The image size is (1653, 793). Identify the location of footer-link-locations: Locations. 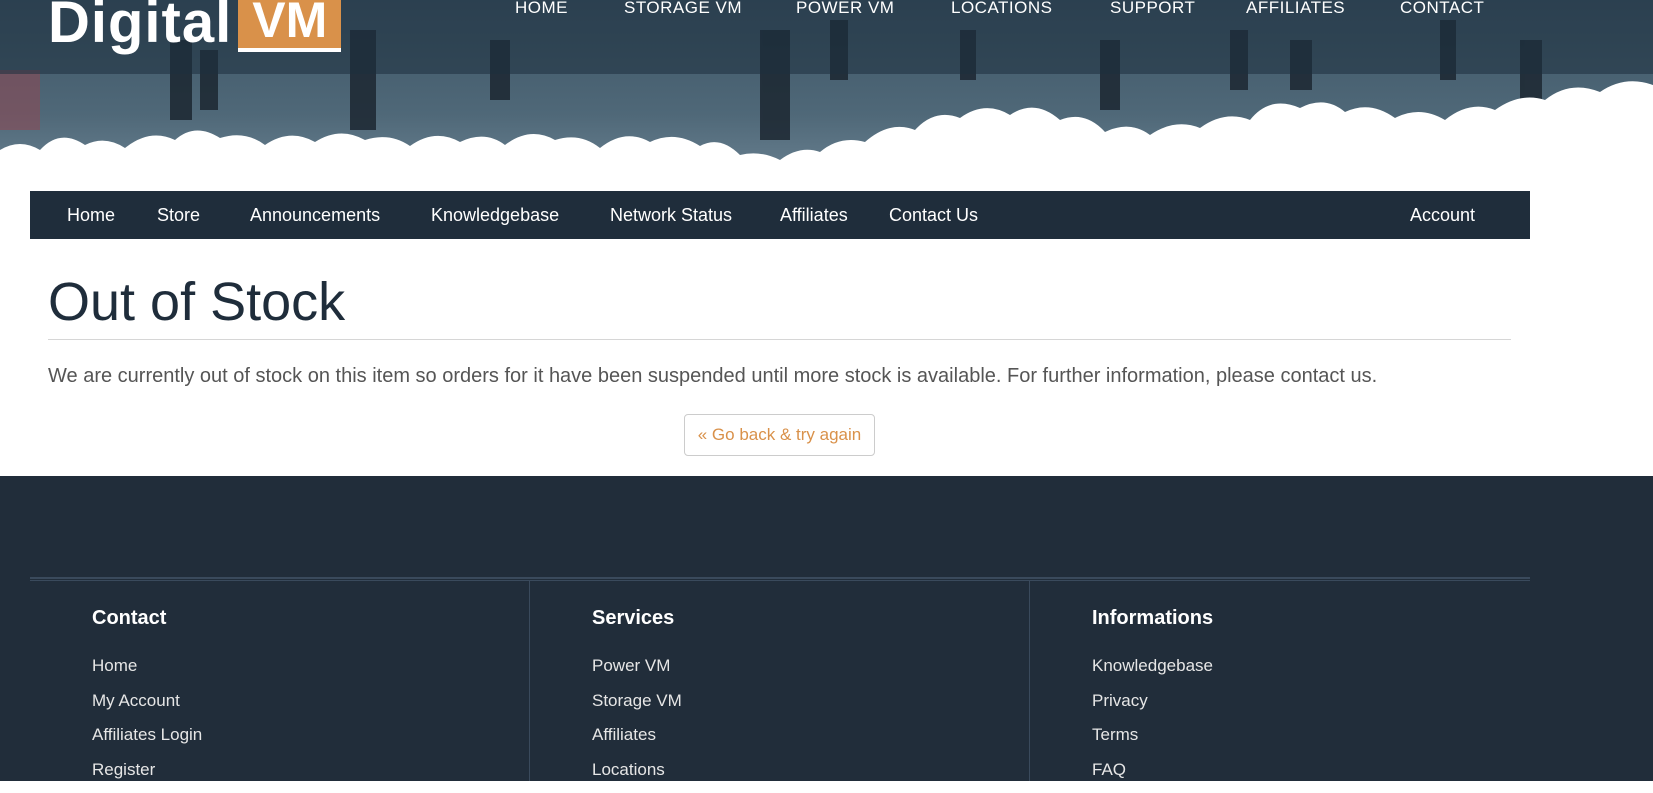
(628, 769).